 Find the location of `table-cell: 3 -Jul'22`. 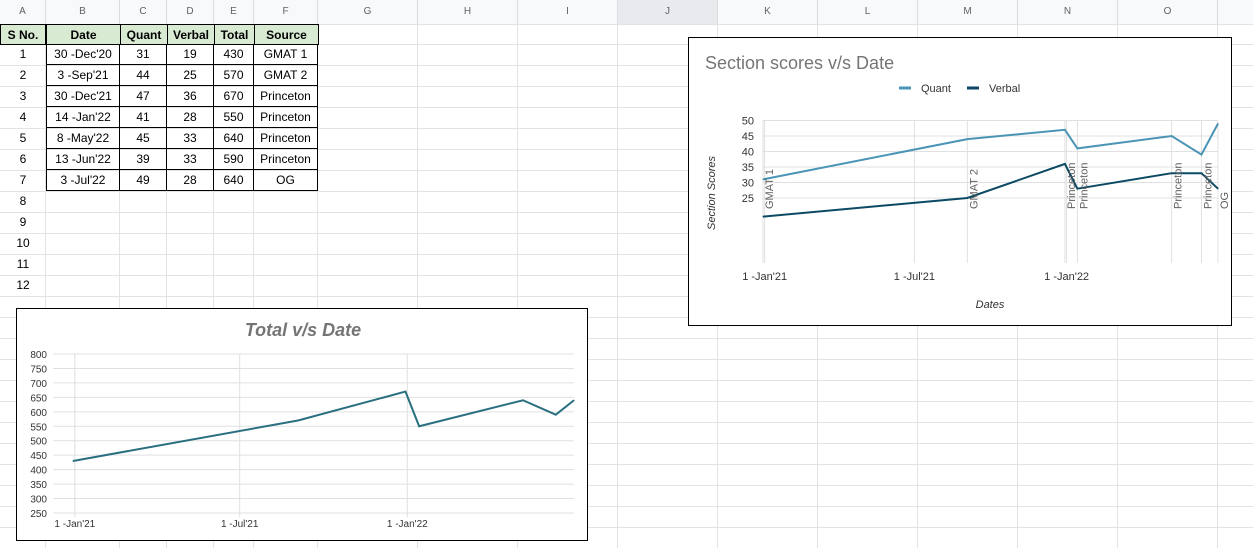

table-cell: 3 -Jul'22 is located at coordinates (83, 180).